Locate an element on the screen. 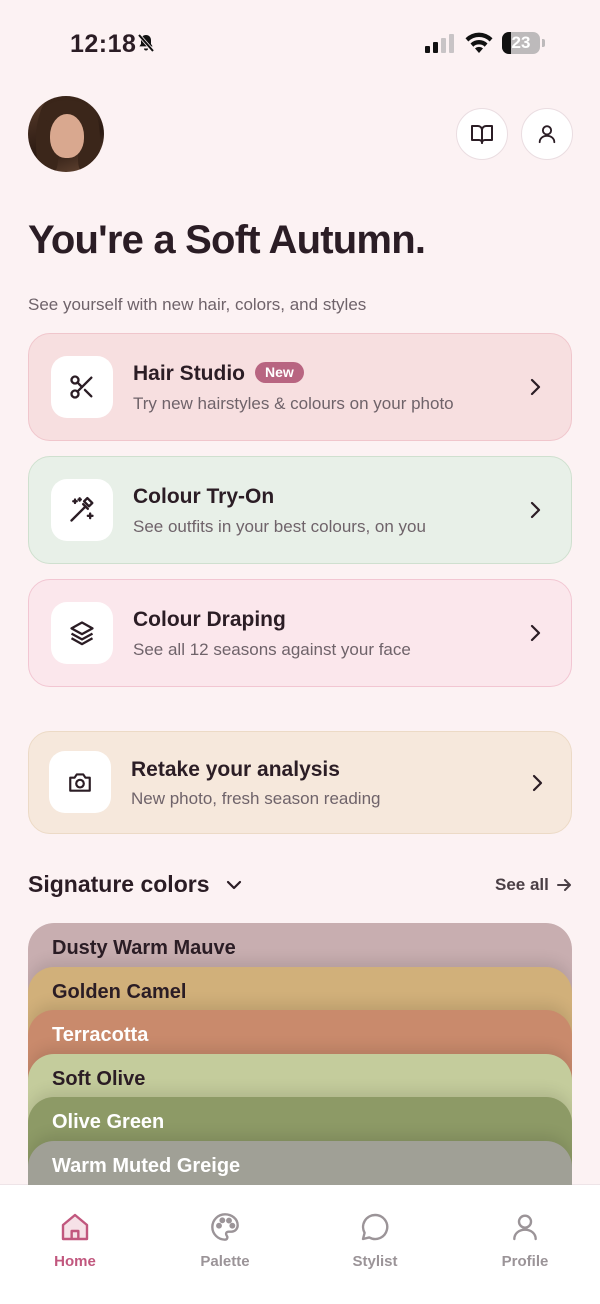 This screenshot has width=600, height=1304. camera-icon is located at coordinates (80, 782).